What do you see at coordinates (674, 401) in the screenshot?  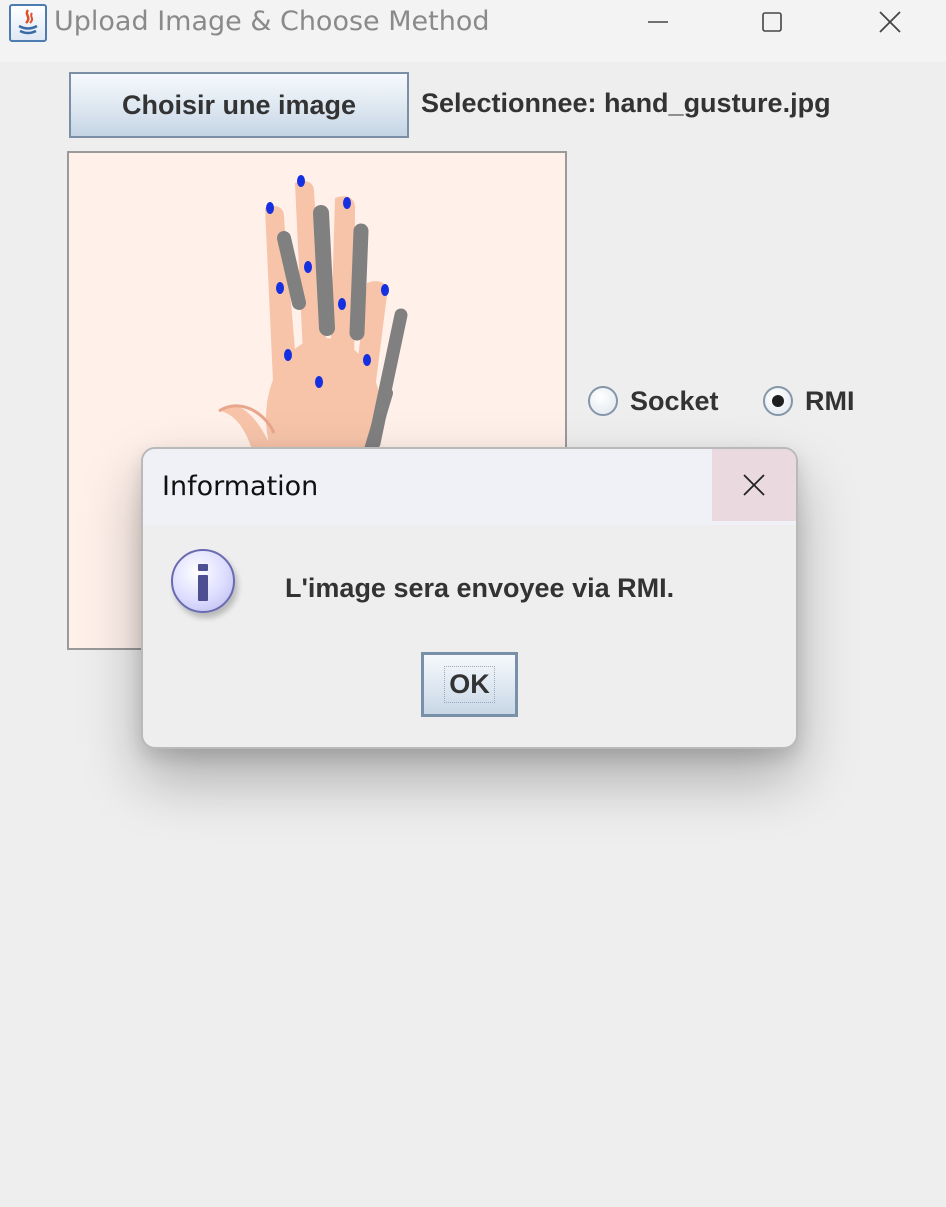 I see `radio-socket-label: Socket` at bounding box center [674, 401].